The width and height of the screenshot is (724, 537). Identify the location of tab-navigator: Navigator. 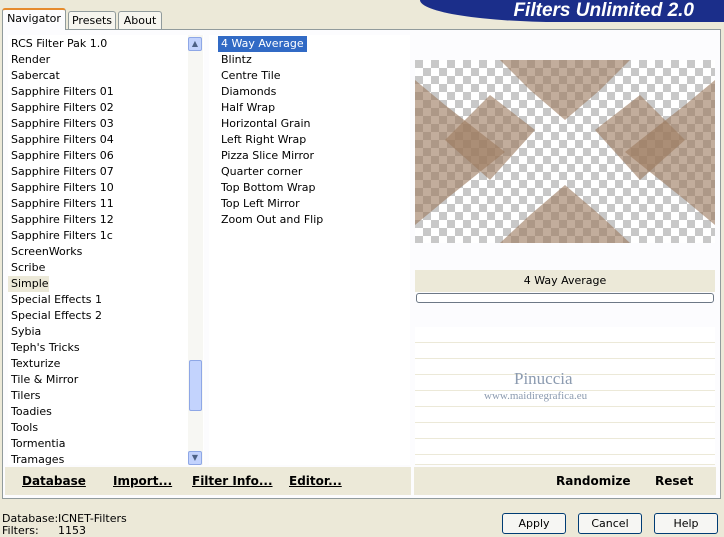
(34, 19).